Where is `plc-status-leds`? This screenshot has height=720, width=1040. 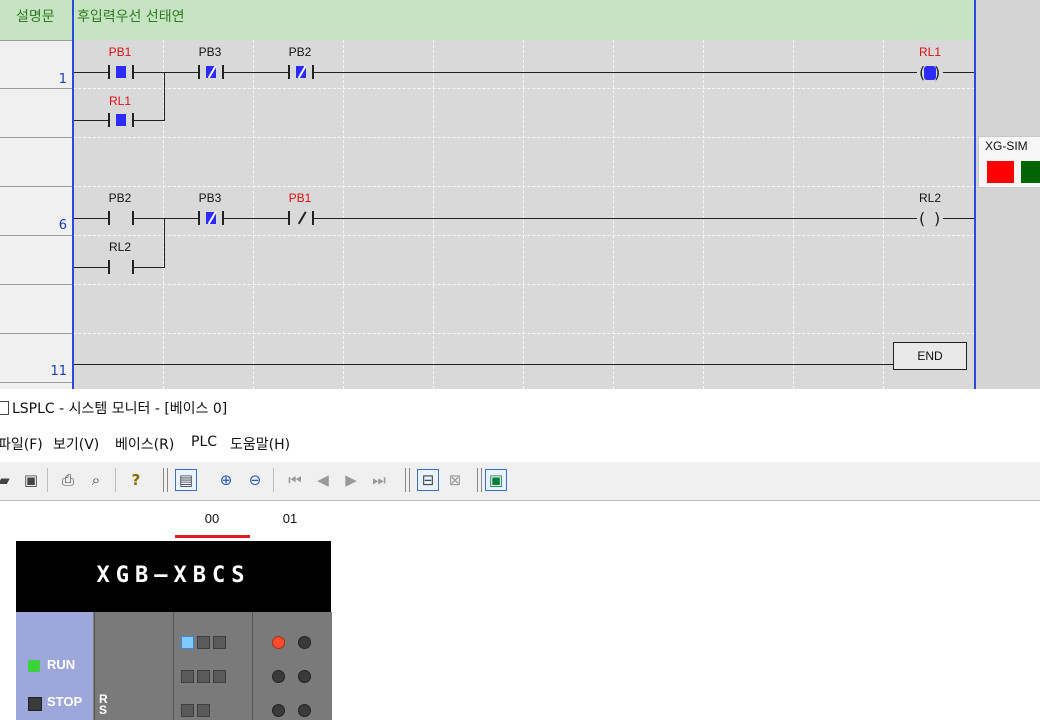 plc-status-leds is located at coordinates (292, 666).